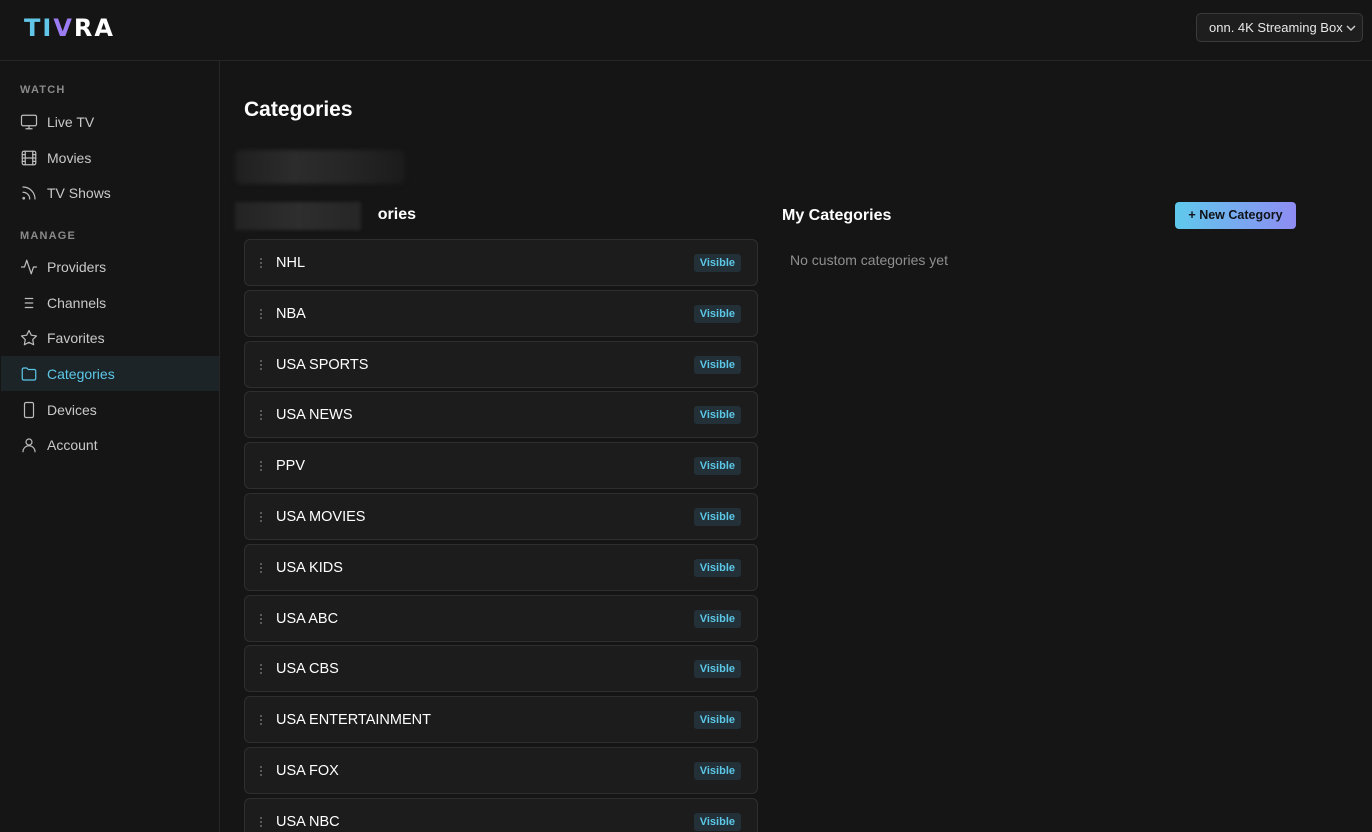 The image size is (1372, 832). Describe the element at coordinates (110, 337) in the screenshot. I see `sidebar-item-favorites: Favorites` at that location.